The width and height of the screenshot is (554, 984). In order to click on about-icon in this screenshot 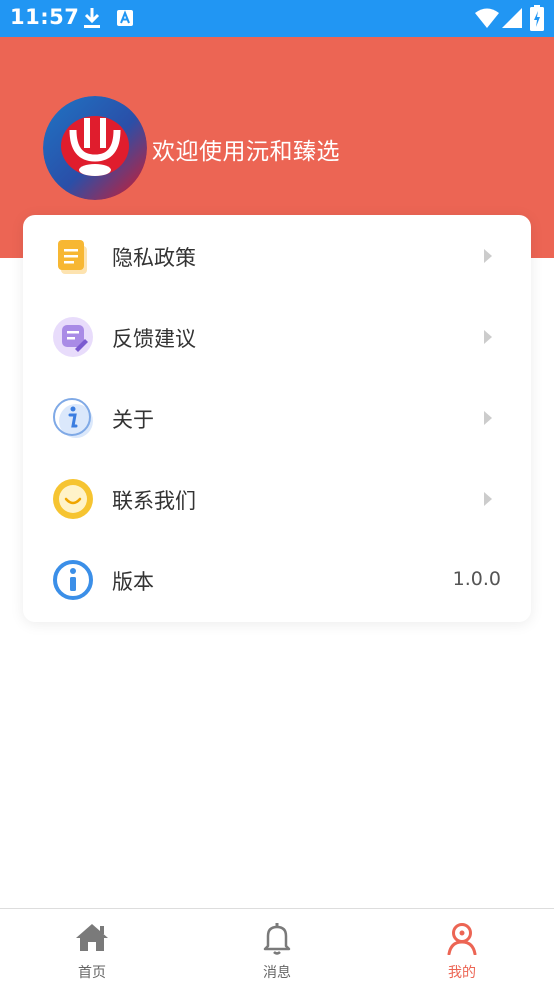, I will do `click(73, 418)`.